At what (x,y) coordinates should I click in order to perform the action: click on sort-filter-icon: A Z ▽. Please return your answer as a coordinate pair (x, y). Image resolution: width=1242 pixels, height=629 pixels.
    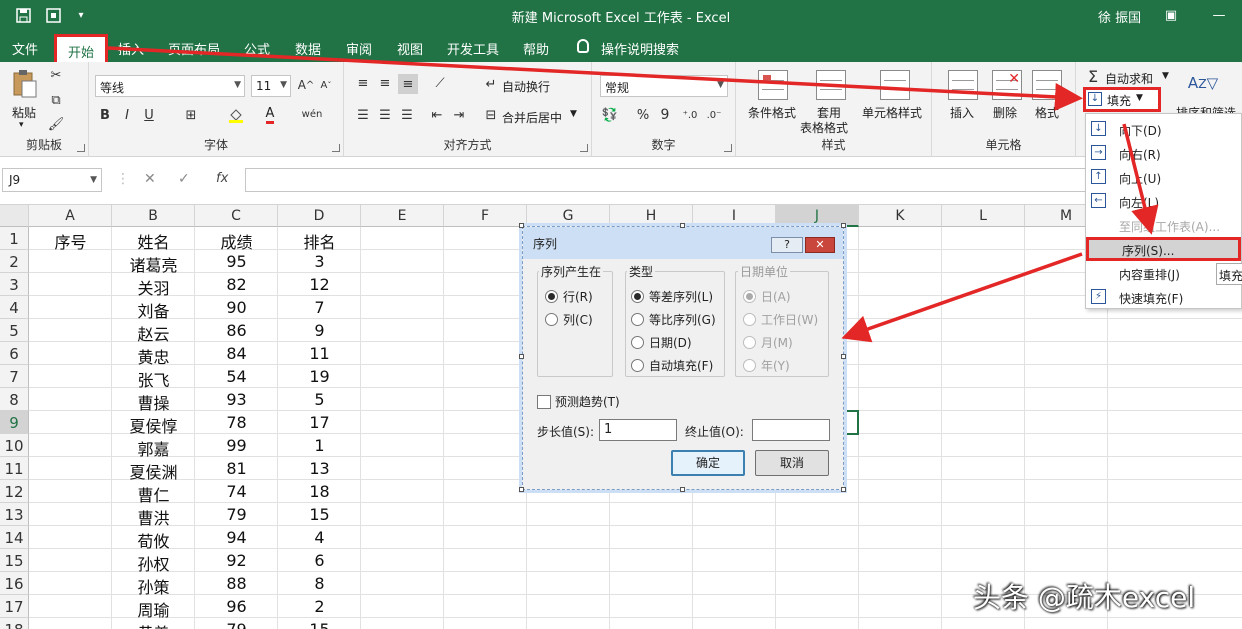
    Looking at the image, I should click on (1203, 83).